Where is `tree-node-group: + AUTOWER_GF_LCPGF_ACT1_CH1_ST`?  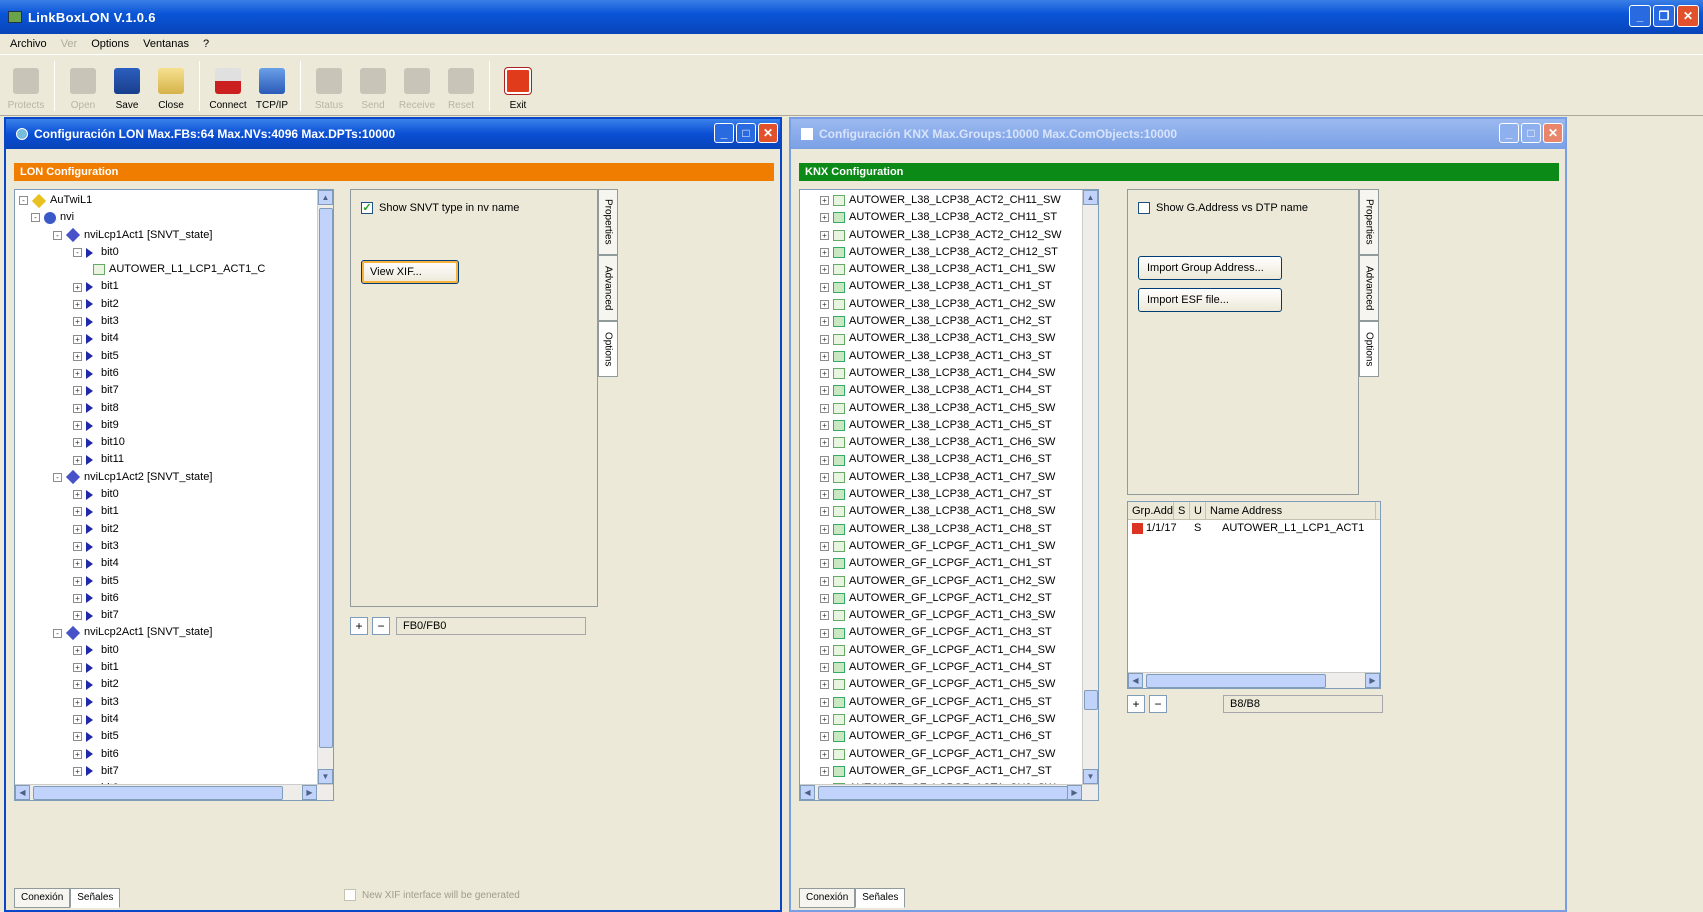
tree-node-group: + AUTOWER_GF_LCPGF_ACT1_CH1_ST is located at coordinates (949, 563).